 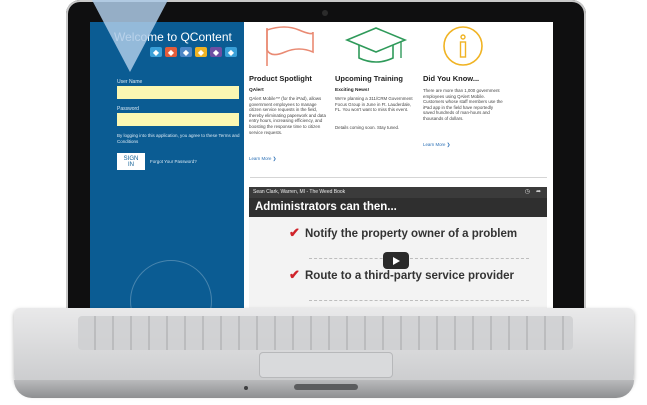 I want to click on flag-icon, so click(x=290, y=46).